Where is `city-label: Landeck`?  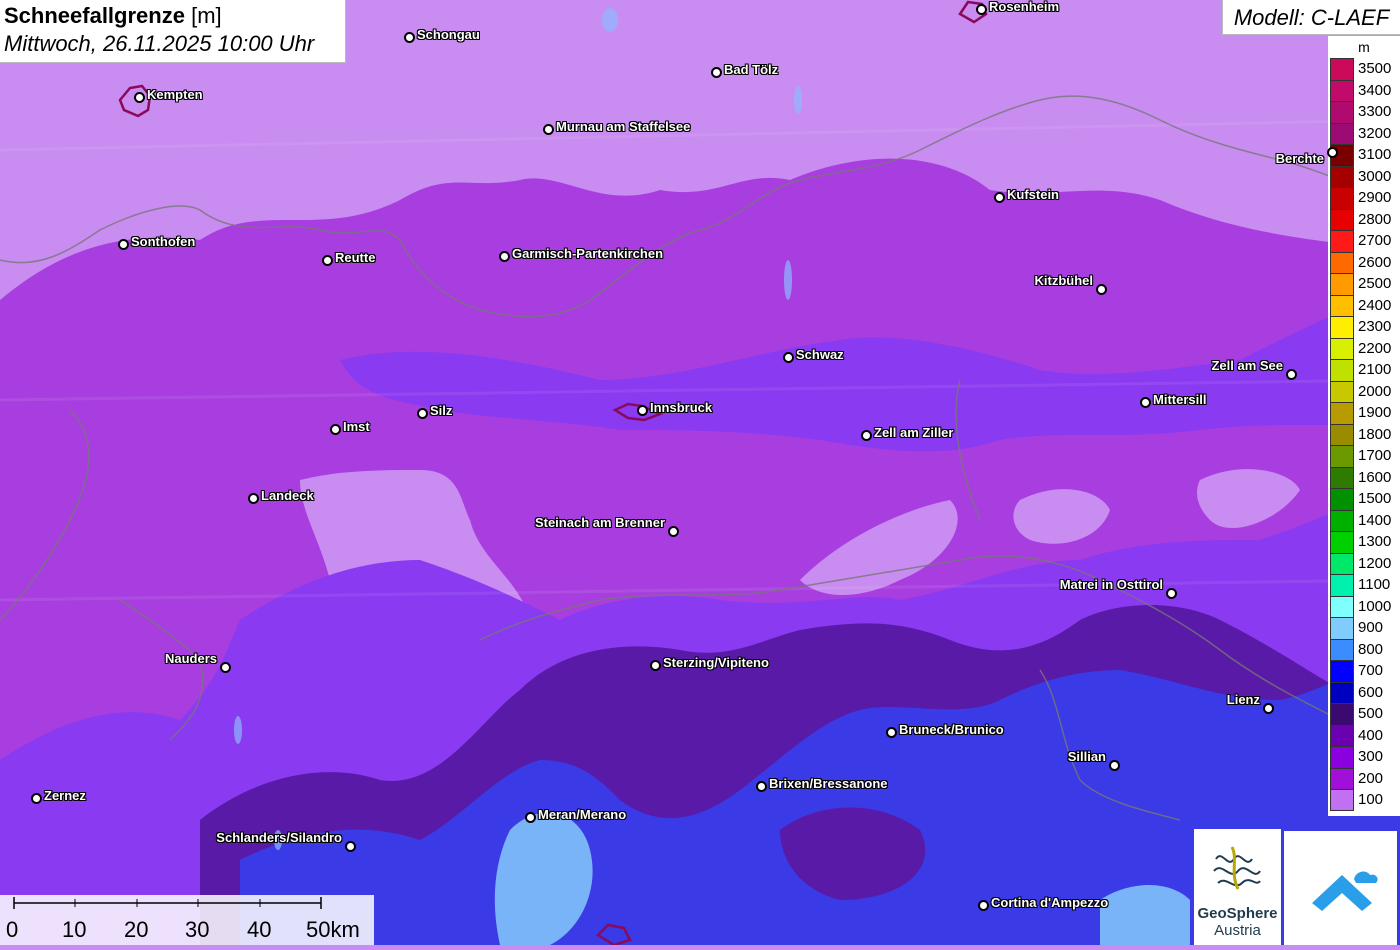 city-label: Landeck is located at coordinates (287, 495).